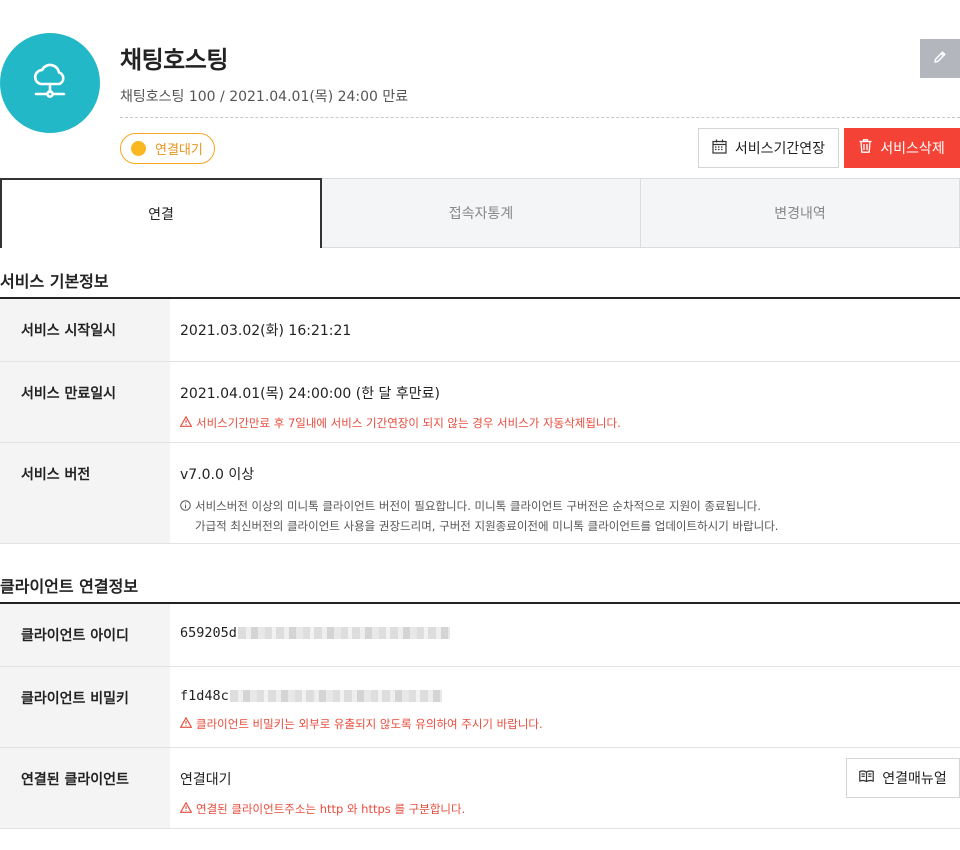 Image resolution: width=960 pixels, height=850 pixels. I want to click on warning-message: 클라이언트 비밀키는 외부로 유출되지 않도록 유의하여 주시기 바랍니다., so click(569, 724).